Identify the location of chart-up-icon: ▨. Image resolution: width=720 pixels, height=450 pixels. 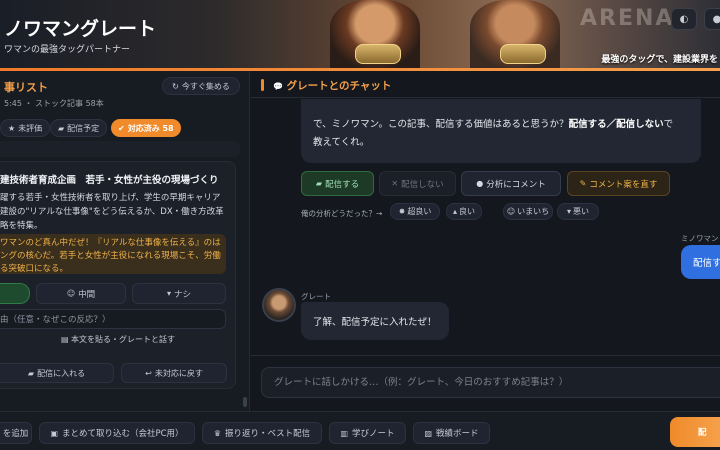
(428, 433).